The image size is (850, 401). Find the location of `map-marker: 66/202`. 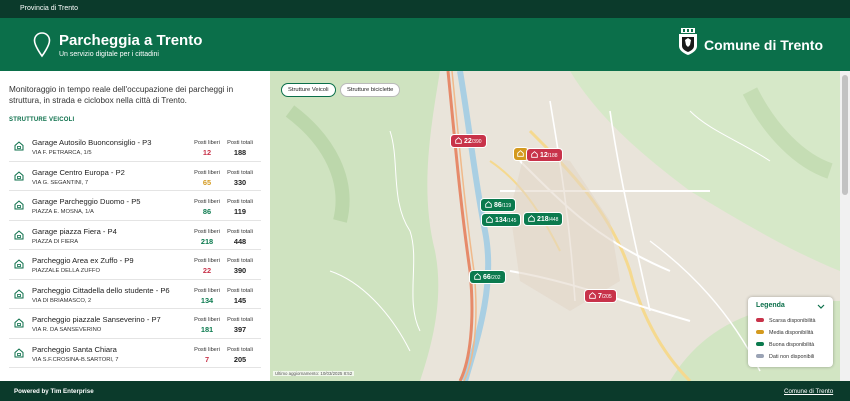

map-marker: 66/202 is located at coordinates (487, 277).